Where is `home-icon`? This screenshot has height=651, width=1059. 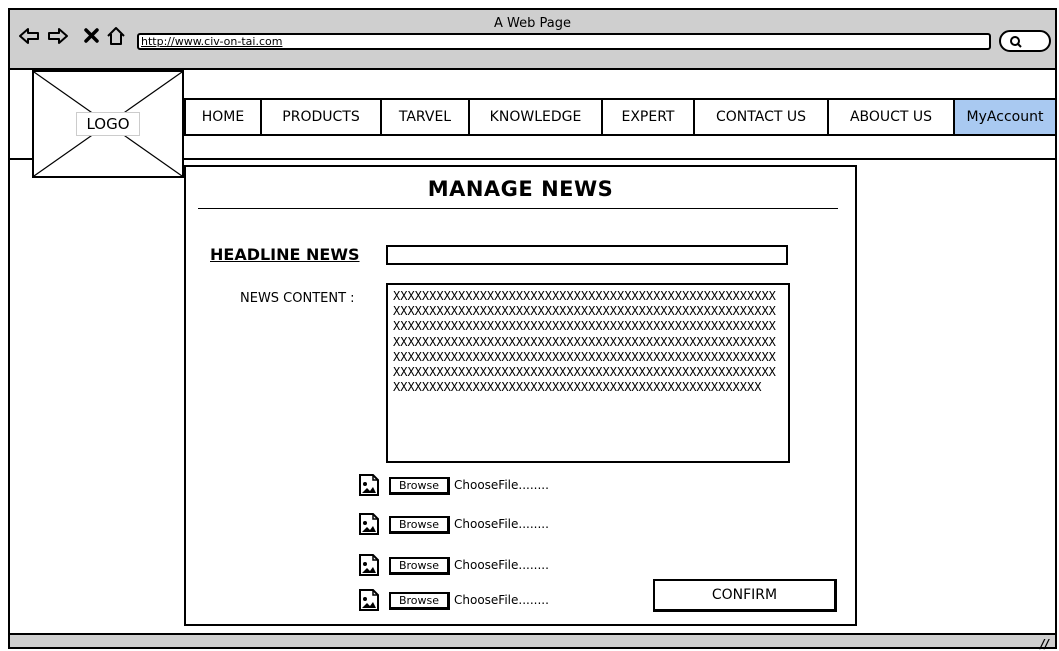
home-icon is located at coordinates (116, 36).